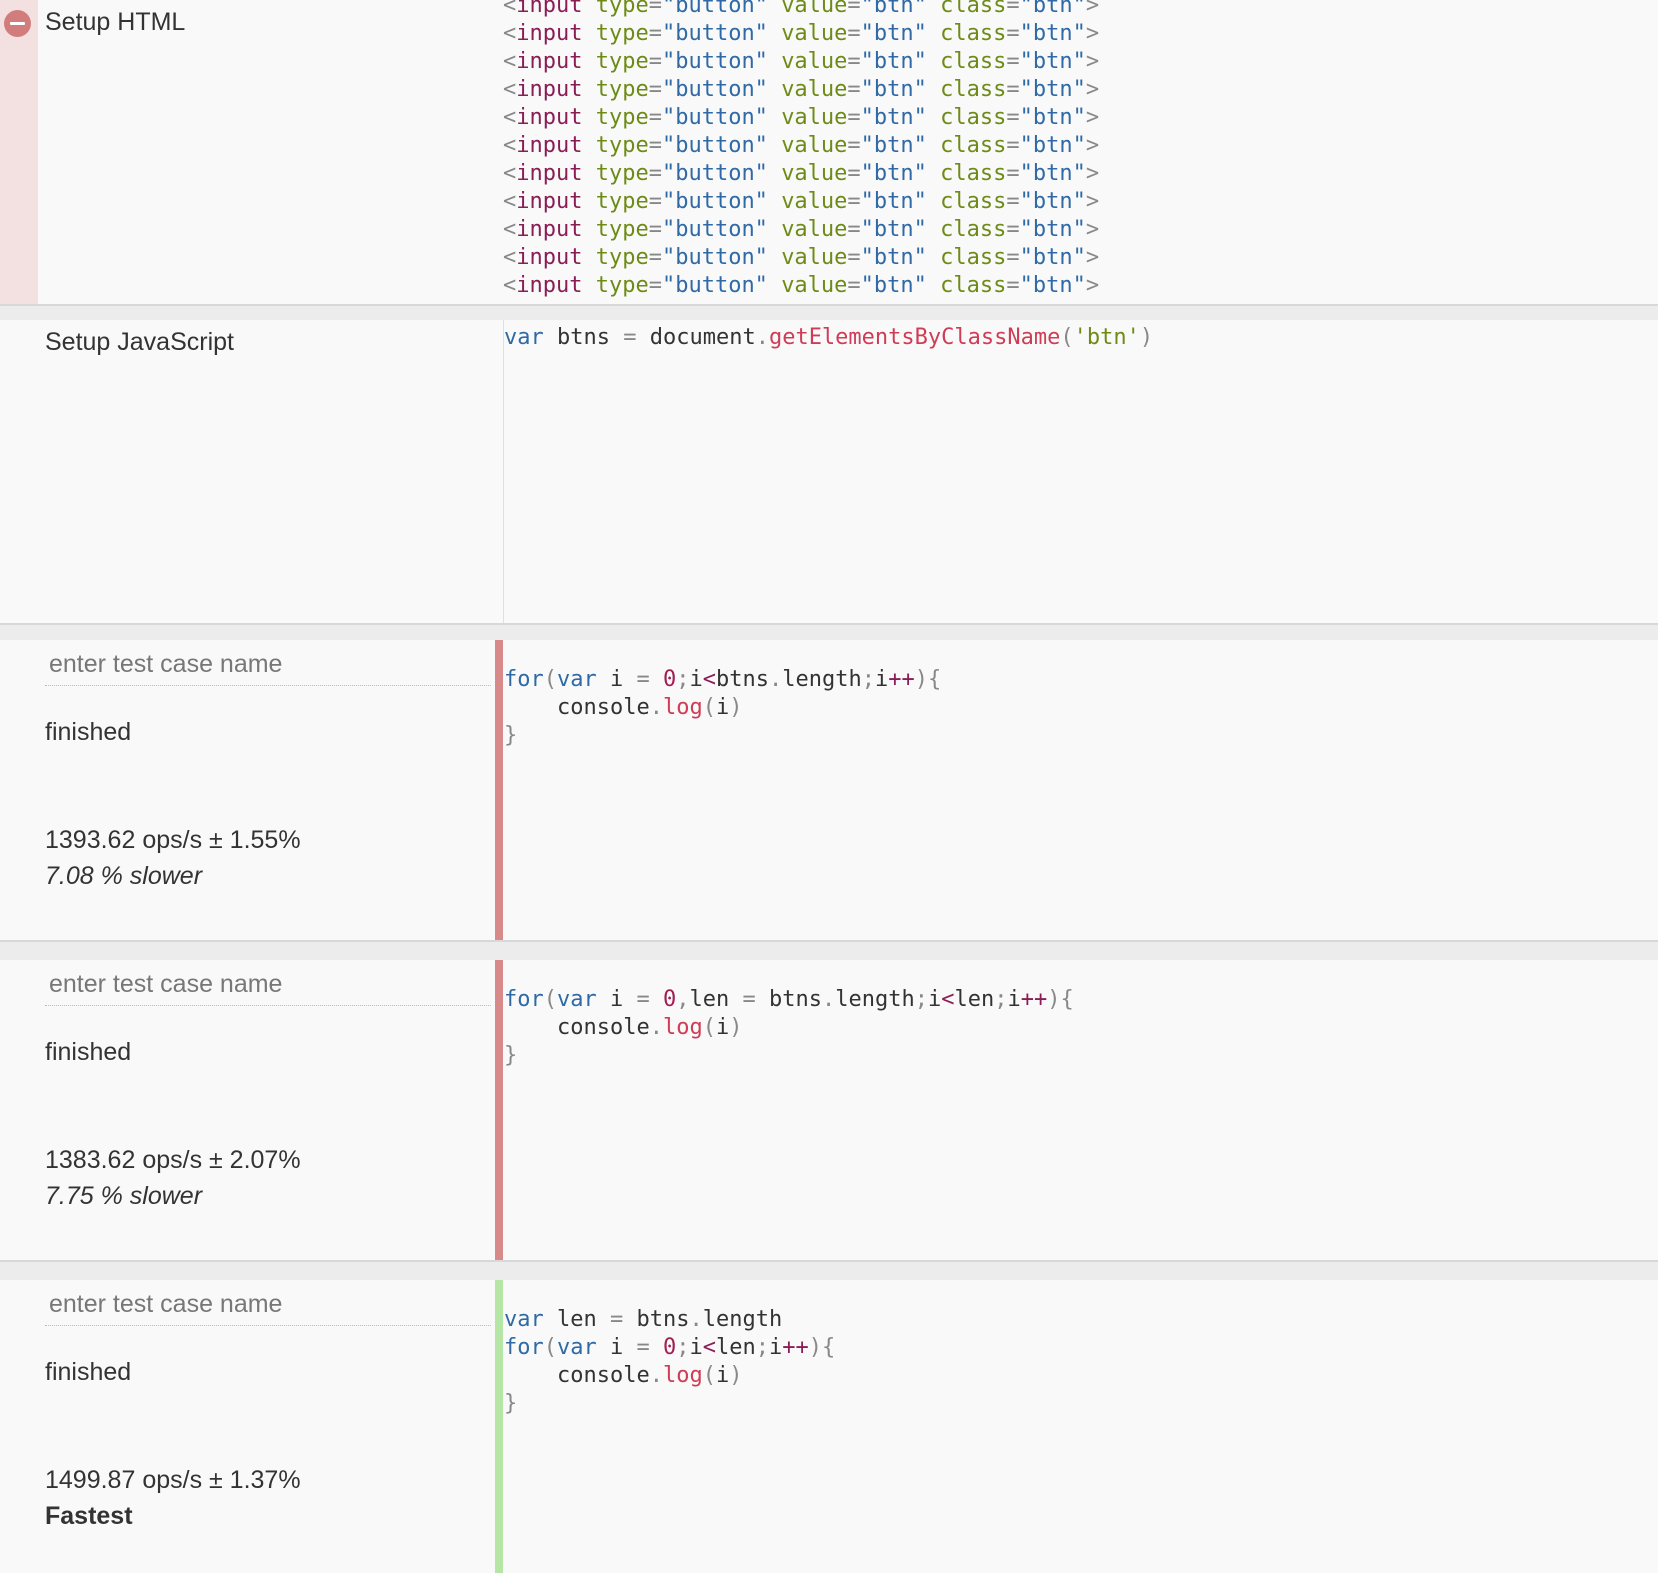 The height and width of the screenshot is (1573, 1658). I want to click on test-case-ops: 1499.87 ops/s ± 1.37%, so click(173, 1480).